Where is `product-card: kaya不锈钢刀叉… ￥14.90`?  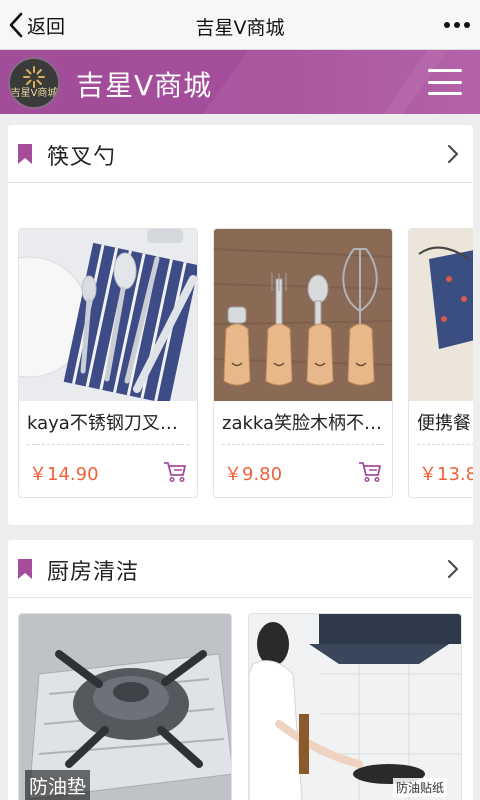
product-card: kaya不锈钢刀叉… ￥14.90 is located at coordinates (108, 363).